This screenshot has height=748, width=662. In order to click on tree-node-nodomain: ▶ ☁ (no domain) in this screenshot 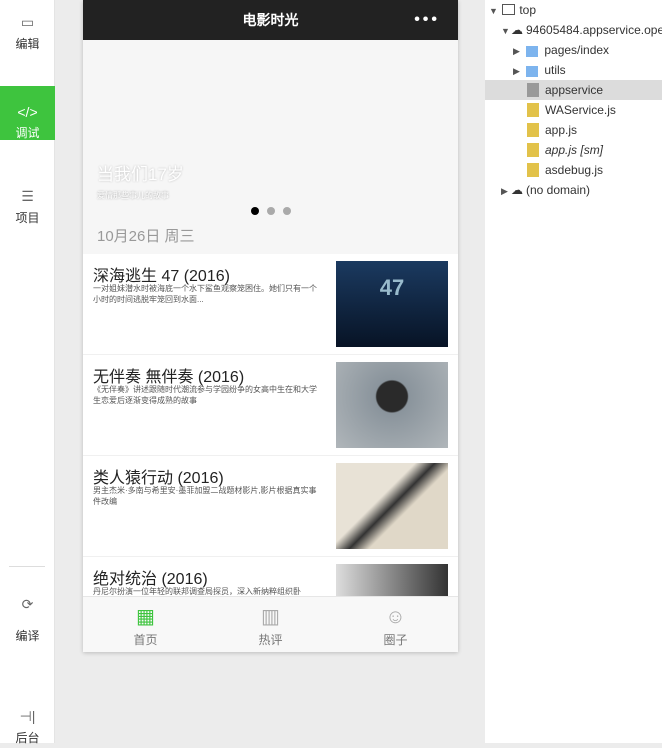, I will do `click(573, 190)`.